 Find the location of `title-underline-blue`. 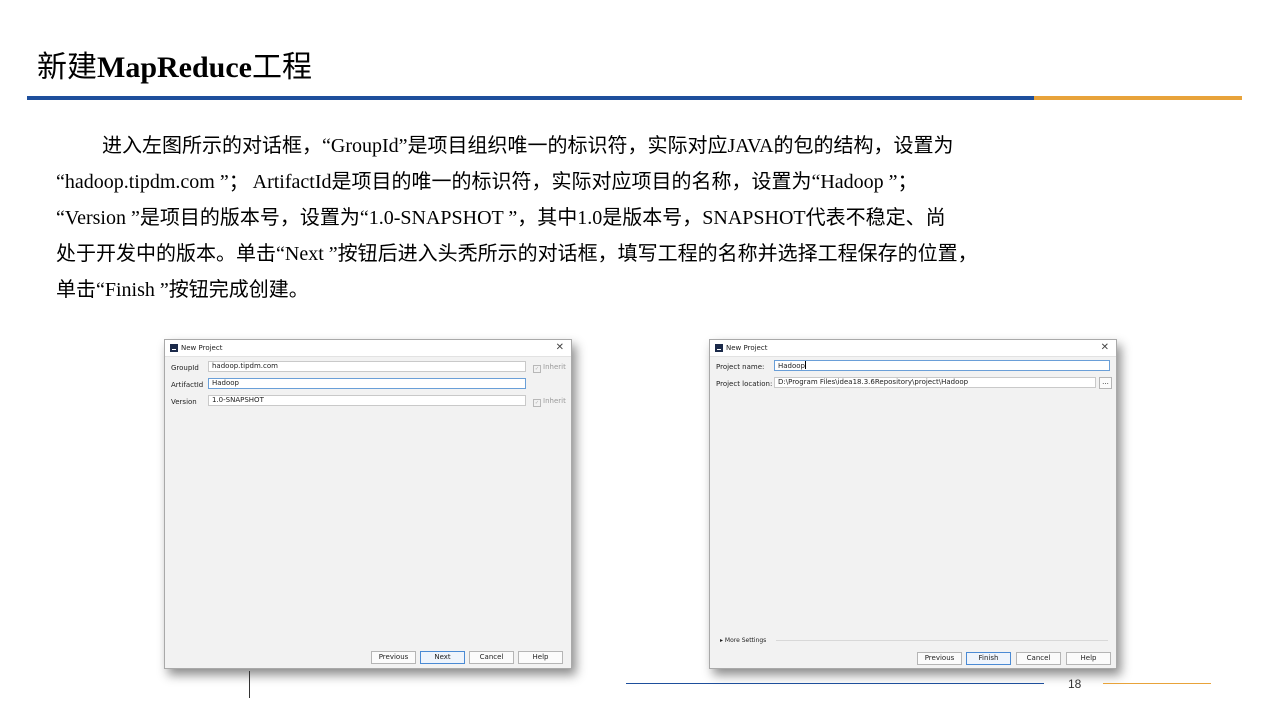

title-underline-blue is located at coordinates (530, 98).